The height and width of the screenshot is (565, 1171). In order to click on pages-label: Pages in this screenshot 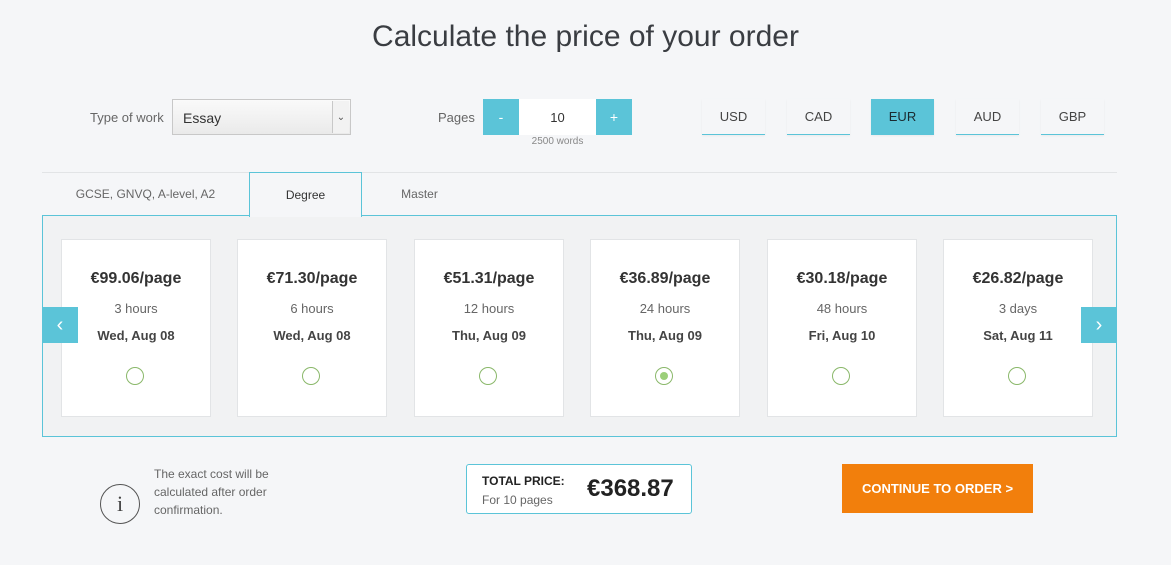, I will do `click(456, 117)`.